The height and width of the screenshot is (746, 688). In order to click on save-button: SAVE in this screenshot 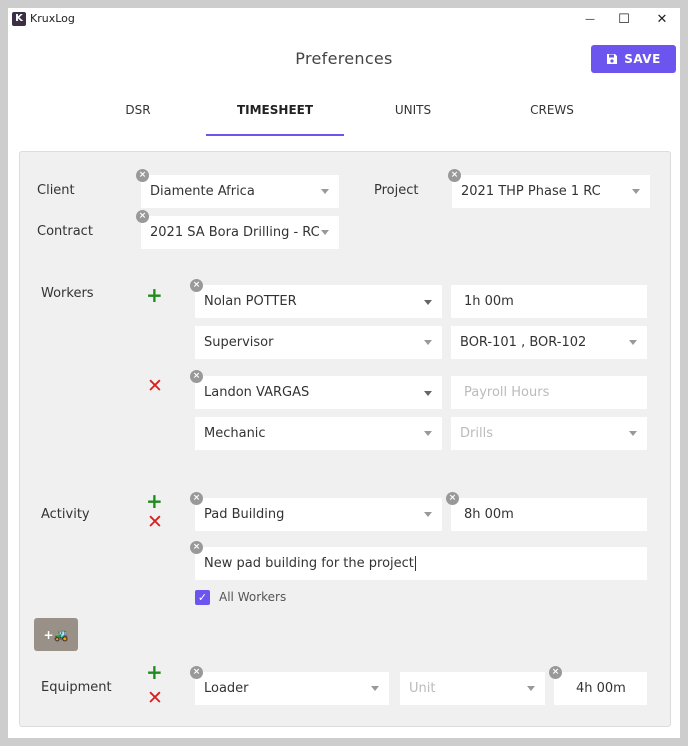, I will do `click(633, 59)`.